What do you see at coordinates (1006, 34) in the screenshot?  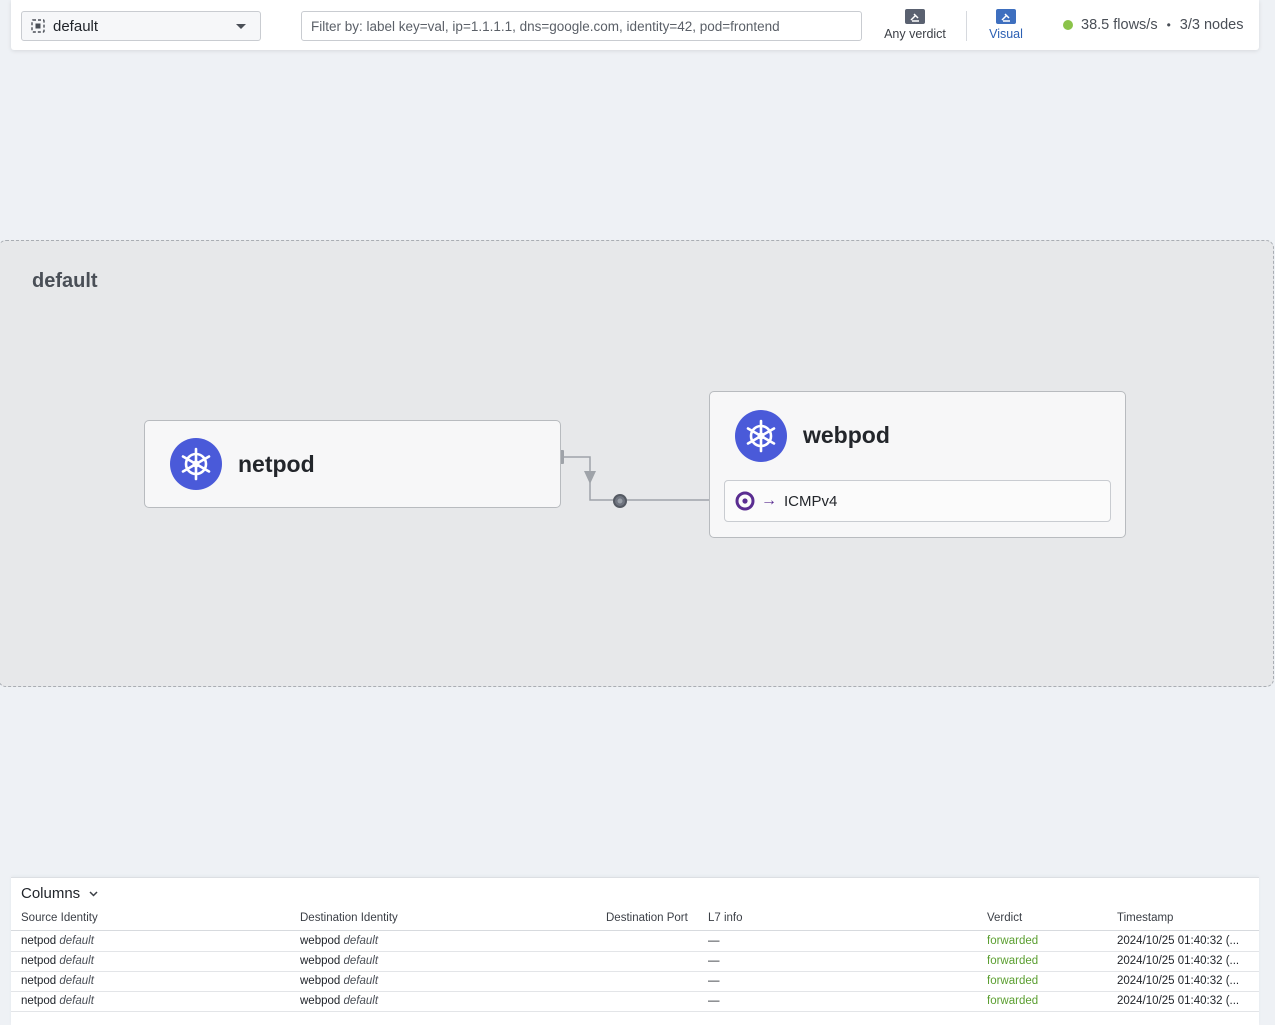 I see `visual-view-label: Visual` at bounding box center [1006, 34].